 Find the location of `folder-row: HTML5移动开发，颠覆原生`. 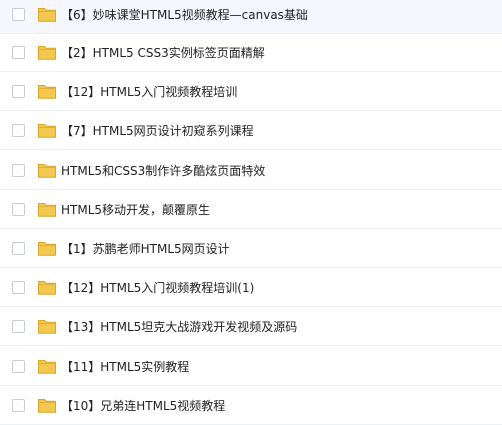

folder-row: HTML5移动开发，颠覆原生 is located at coordinates (251, 210).